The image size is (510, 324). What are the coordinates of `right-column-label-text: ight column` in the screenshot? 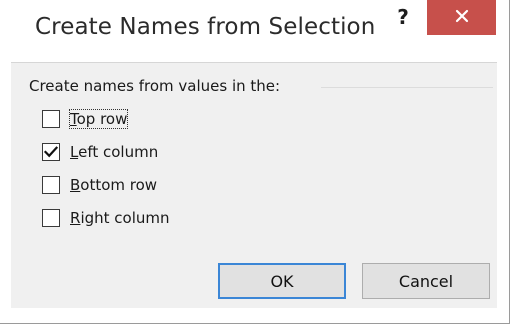 It's located at (125, 218).